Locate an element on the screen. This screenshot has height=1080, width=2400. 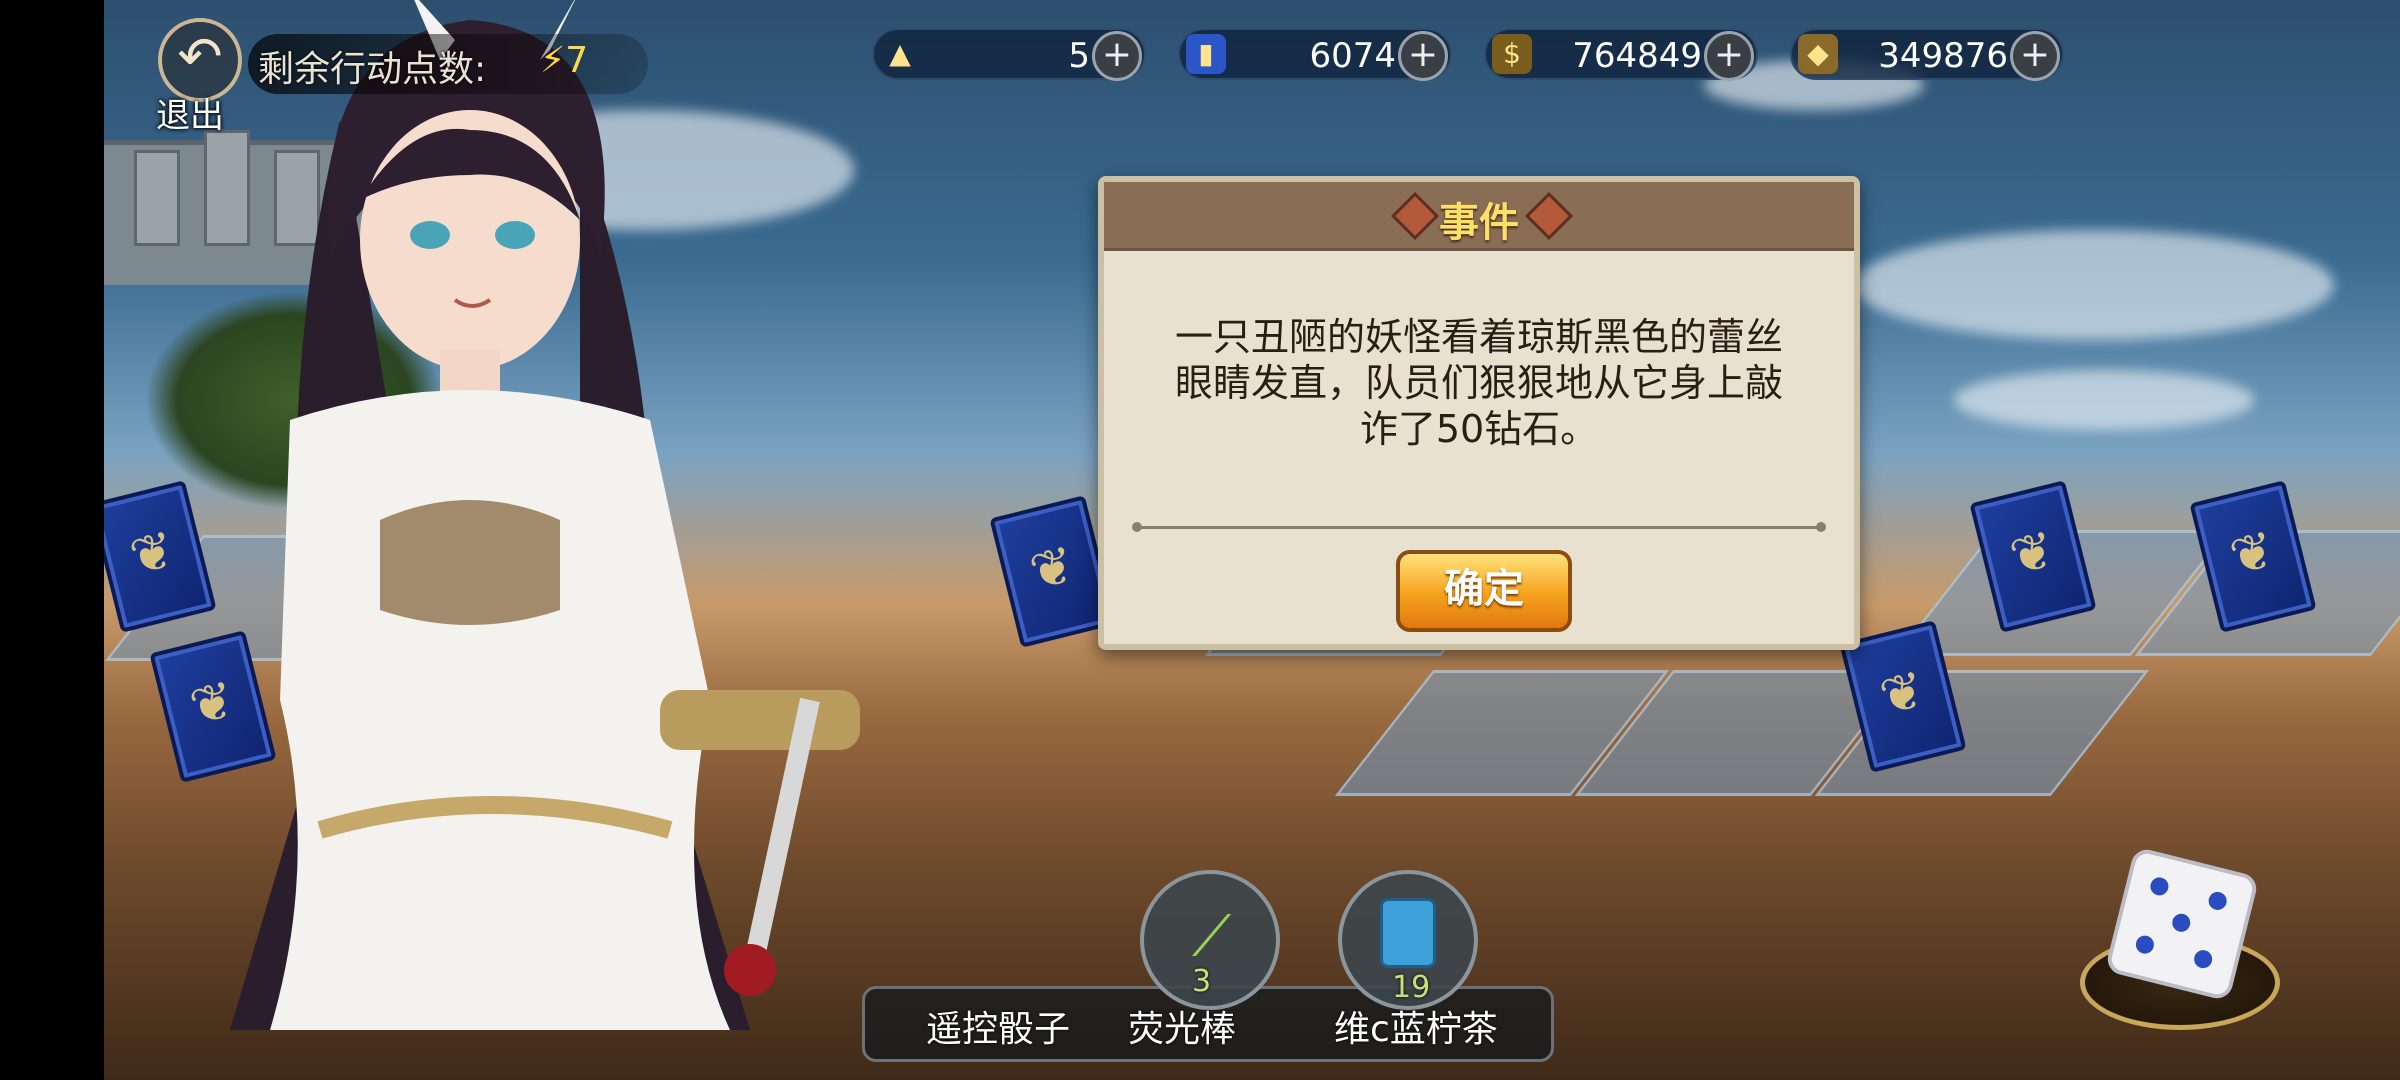
resource-gold-ingot: ▲ 5 + is located at coordinates (1009, 54).